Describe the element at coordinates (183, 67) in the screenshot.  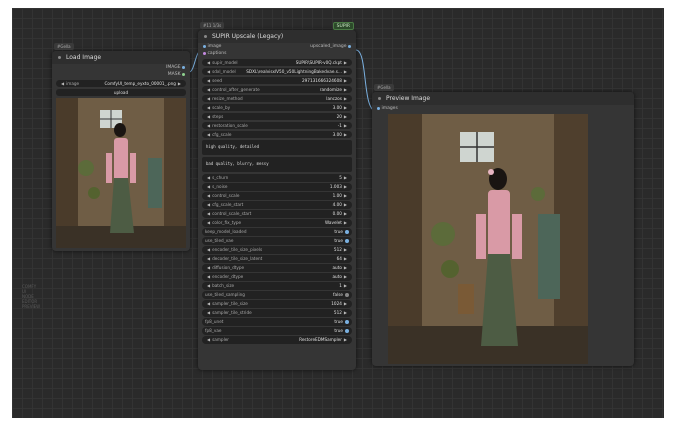
I see `output-port-image` at that location.